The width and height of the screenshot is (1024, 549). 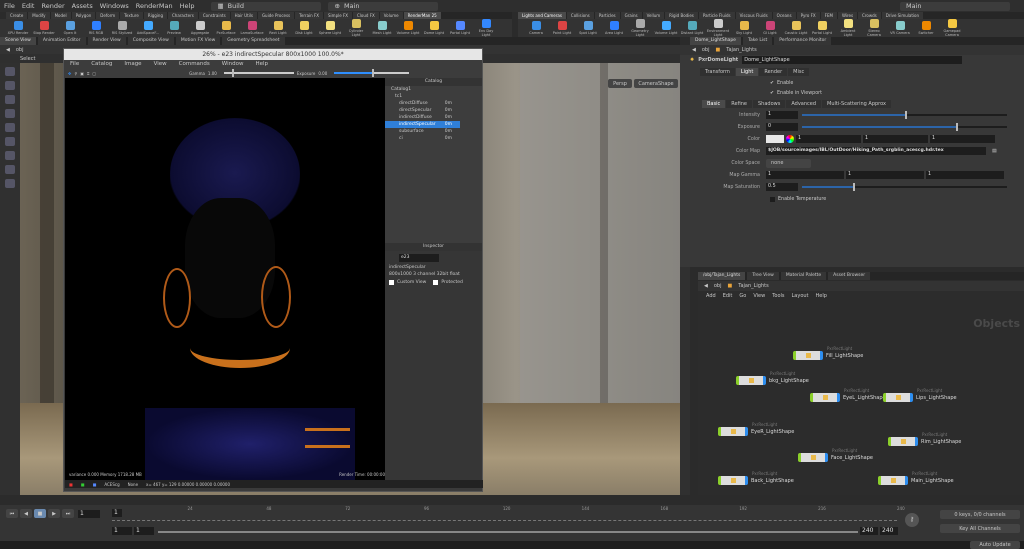 I want to click on tab-composite-view: Composite View, so click(x=150, y=41).